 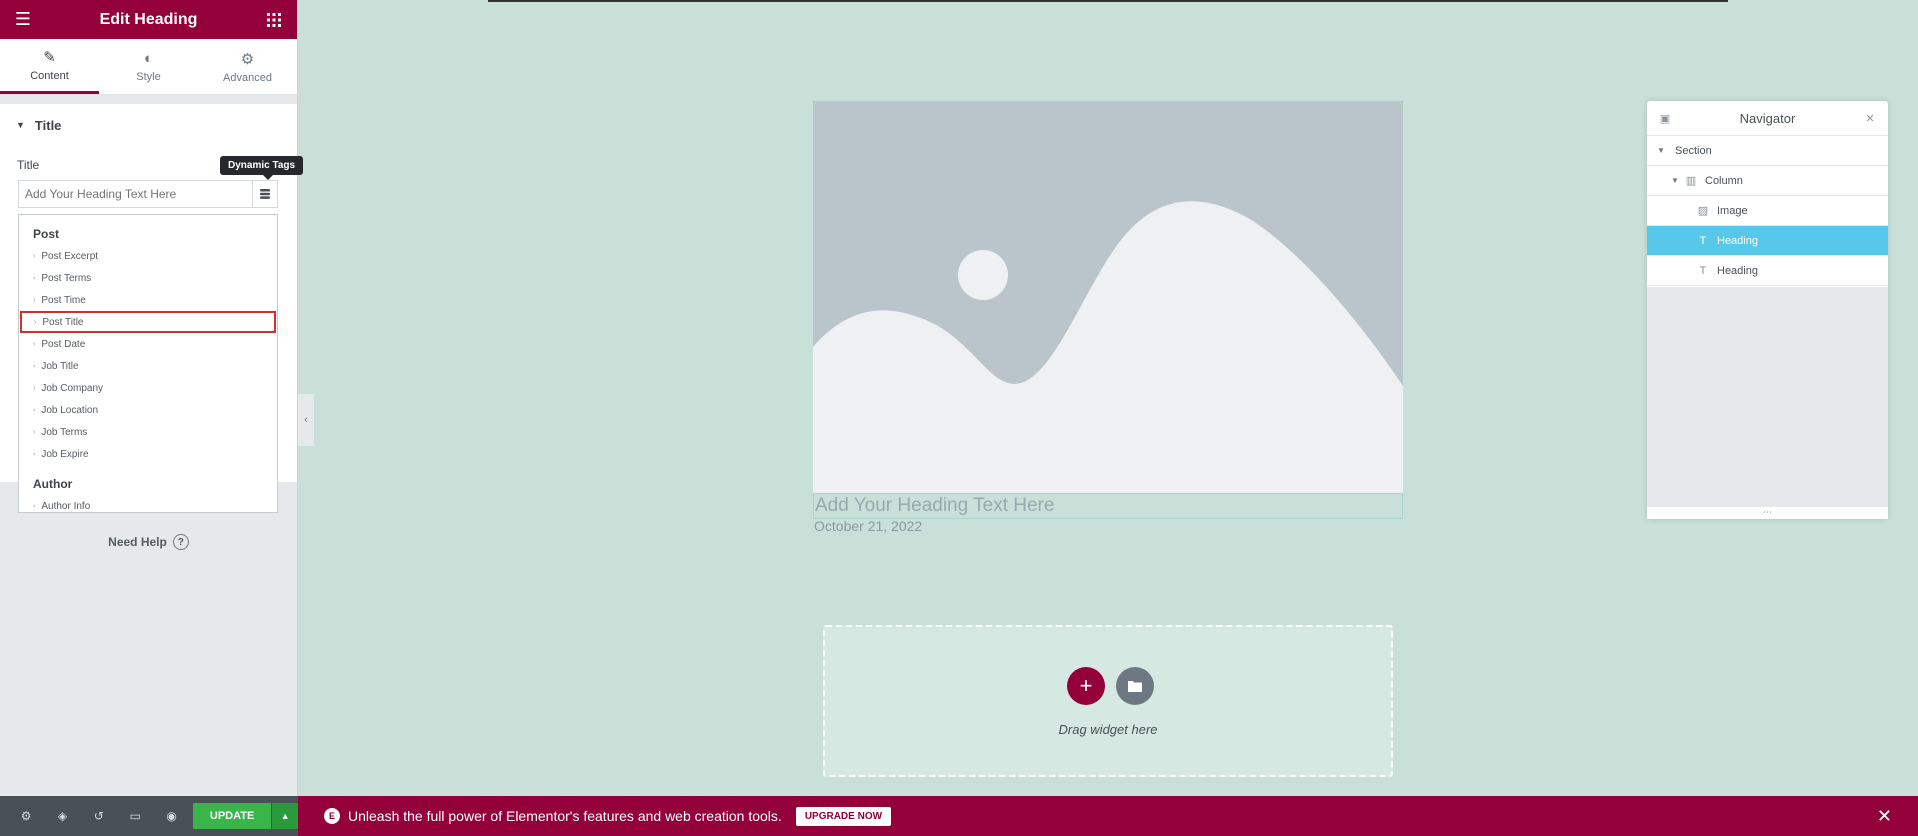 I want to click on add-section-button: +, so click(x=1086, y=686).